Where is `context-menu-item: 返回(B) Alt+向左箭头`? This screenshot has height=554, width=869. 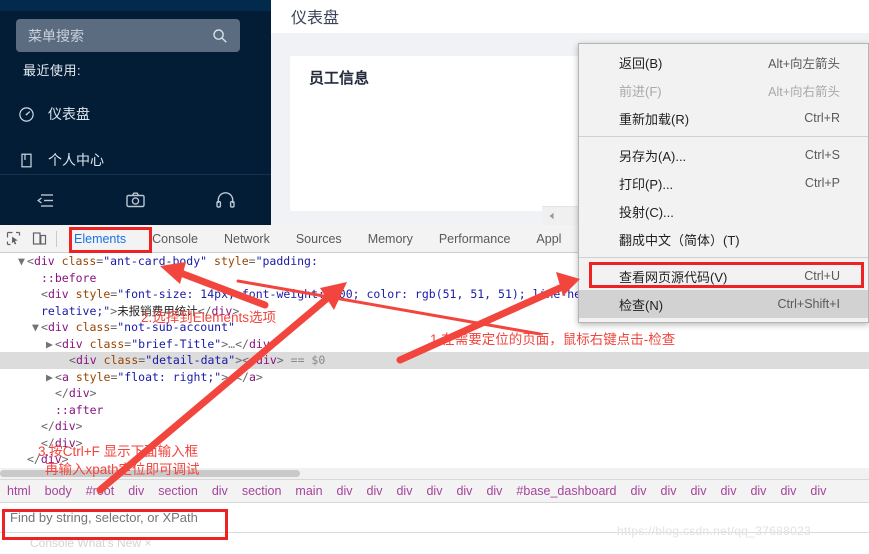 context-menu-item: 返回(B) Alt+向左箭头 is located at coordinates (723, 62).